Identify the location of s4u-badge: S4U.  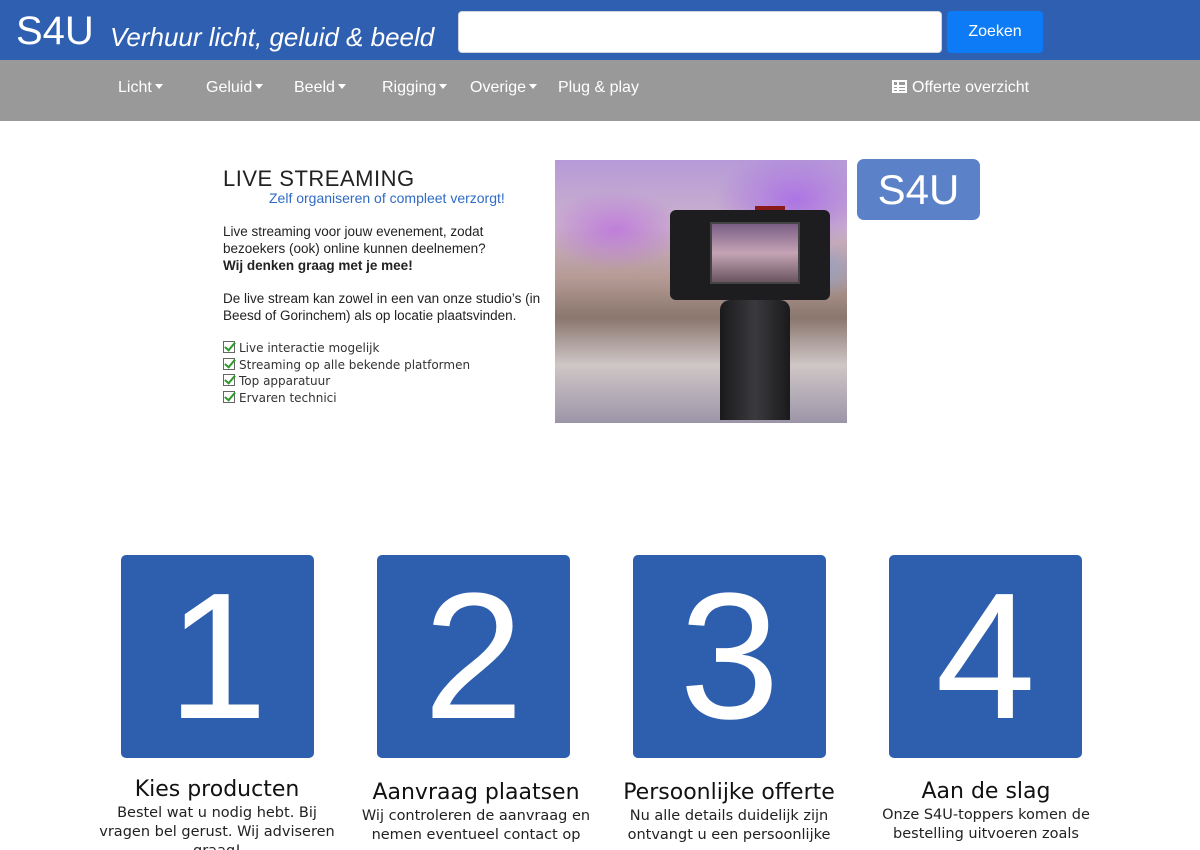
(918, 189).